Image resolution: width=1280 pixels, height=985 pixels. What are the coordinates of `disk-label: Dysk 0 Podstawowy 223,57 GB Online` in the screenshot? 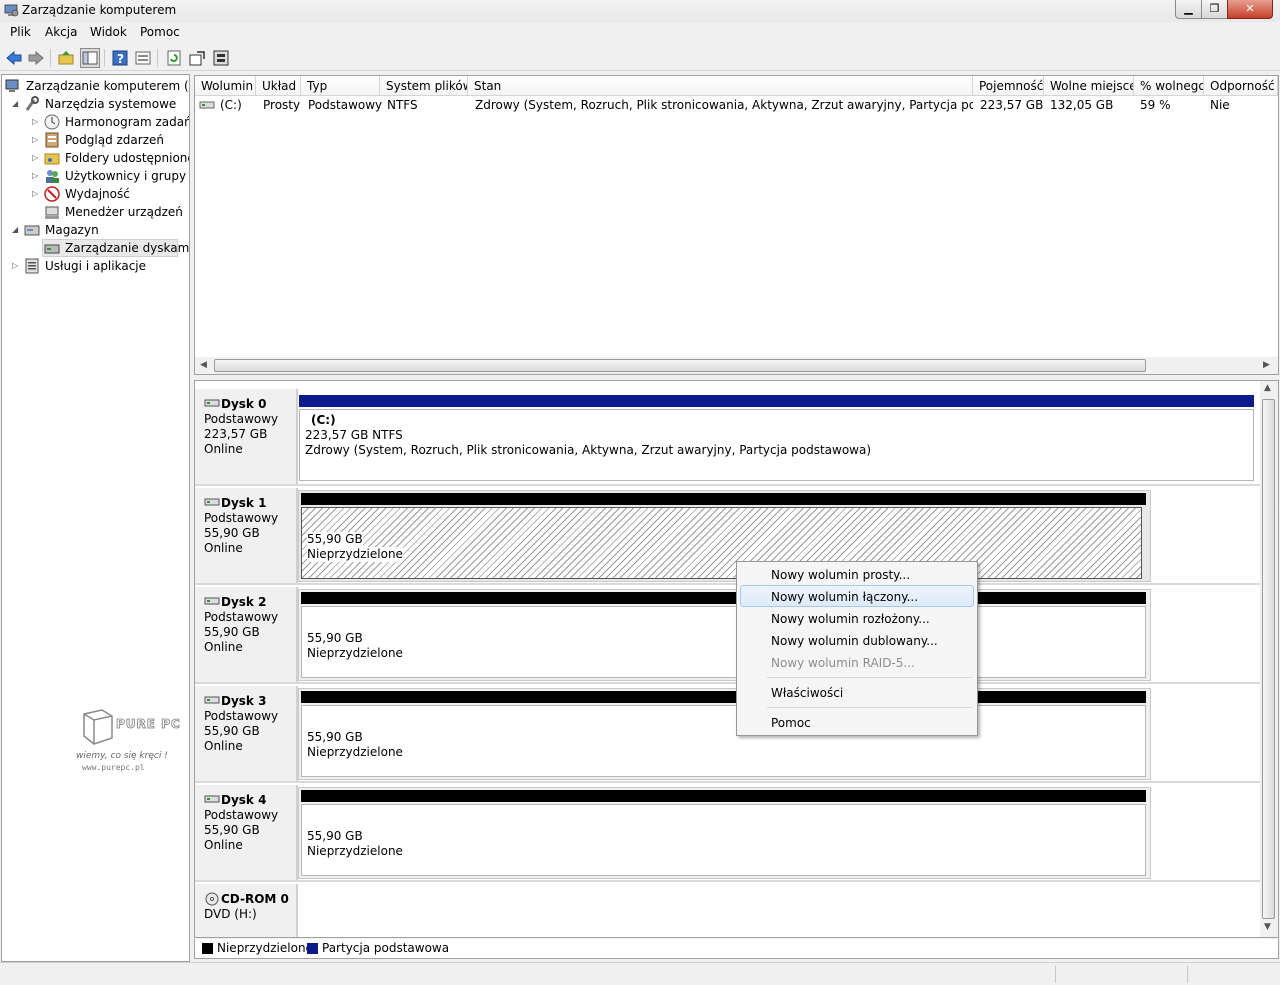 It's located at (246, 436).